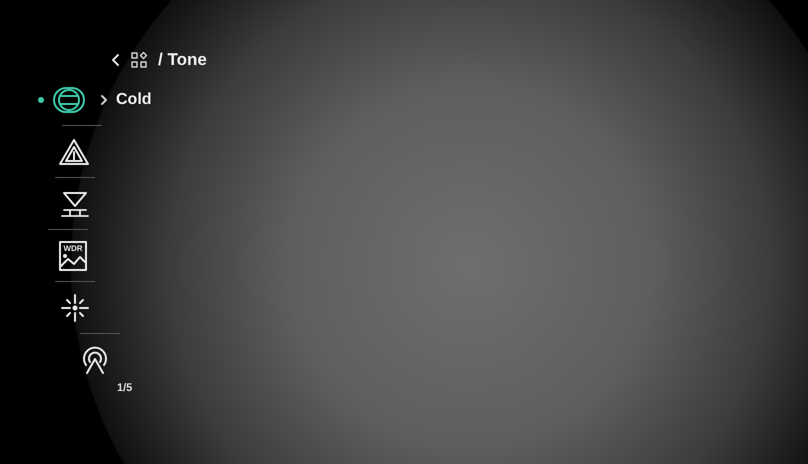  Describe the element at coordinates (125, 388) in the screenshot. I see `page-indicator: 1/5` at that location.